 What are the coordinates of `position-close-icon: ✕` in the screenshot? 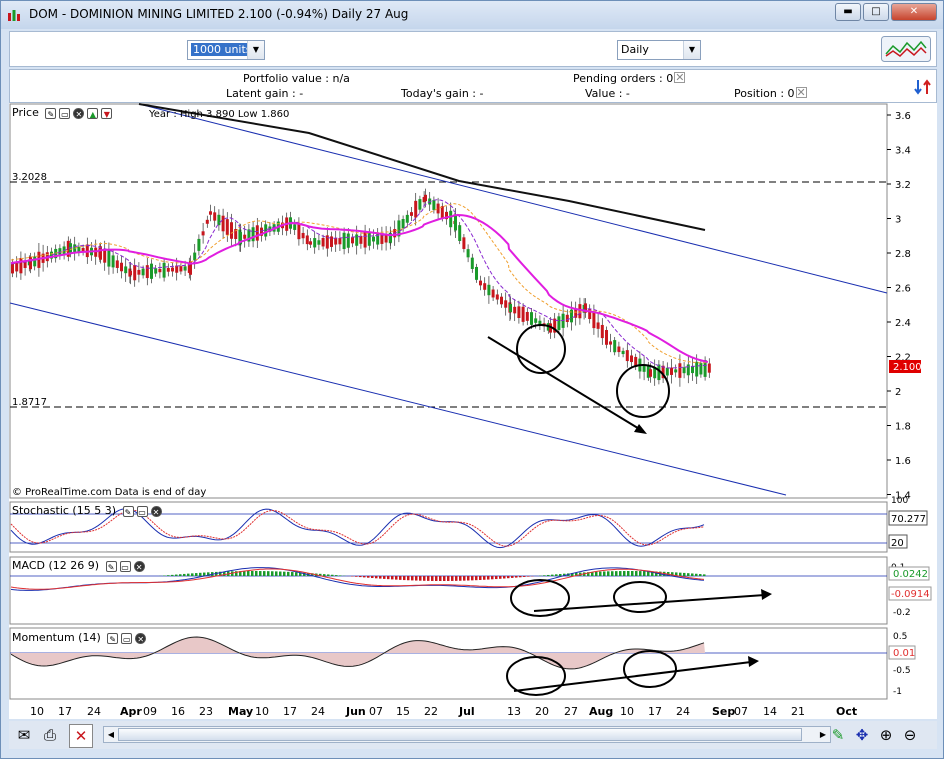 It's located at (801, 92).